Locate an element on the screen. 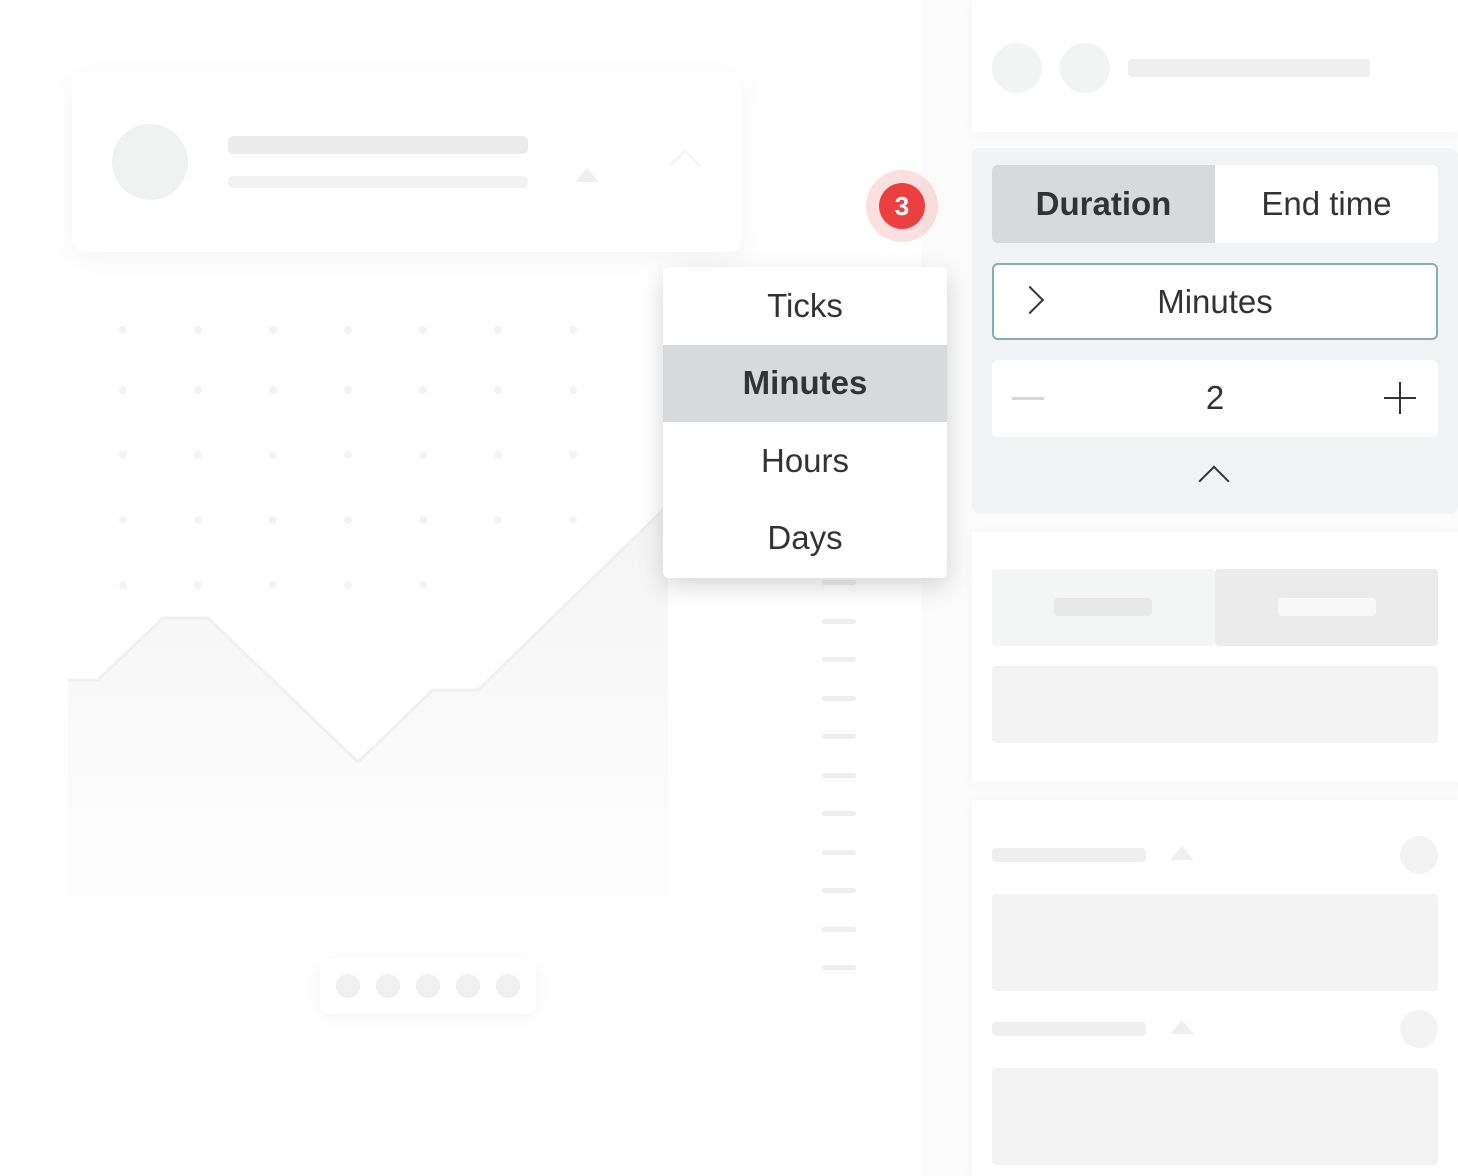  dropdown-option-hours: Hours is located at coordinates (805, 461).